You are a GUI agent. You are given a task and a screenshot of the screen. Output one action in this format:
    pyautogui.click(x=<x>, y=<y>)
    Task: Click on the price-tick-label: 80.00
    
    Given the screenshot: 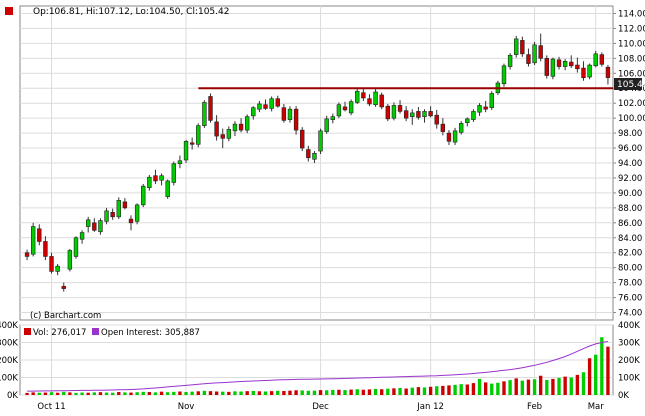 What is the action you would take?
    pyautogui.click(x=630, y=269)
    